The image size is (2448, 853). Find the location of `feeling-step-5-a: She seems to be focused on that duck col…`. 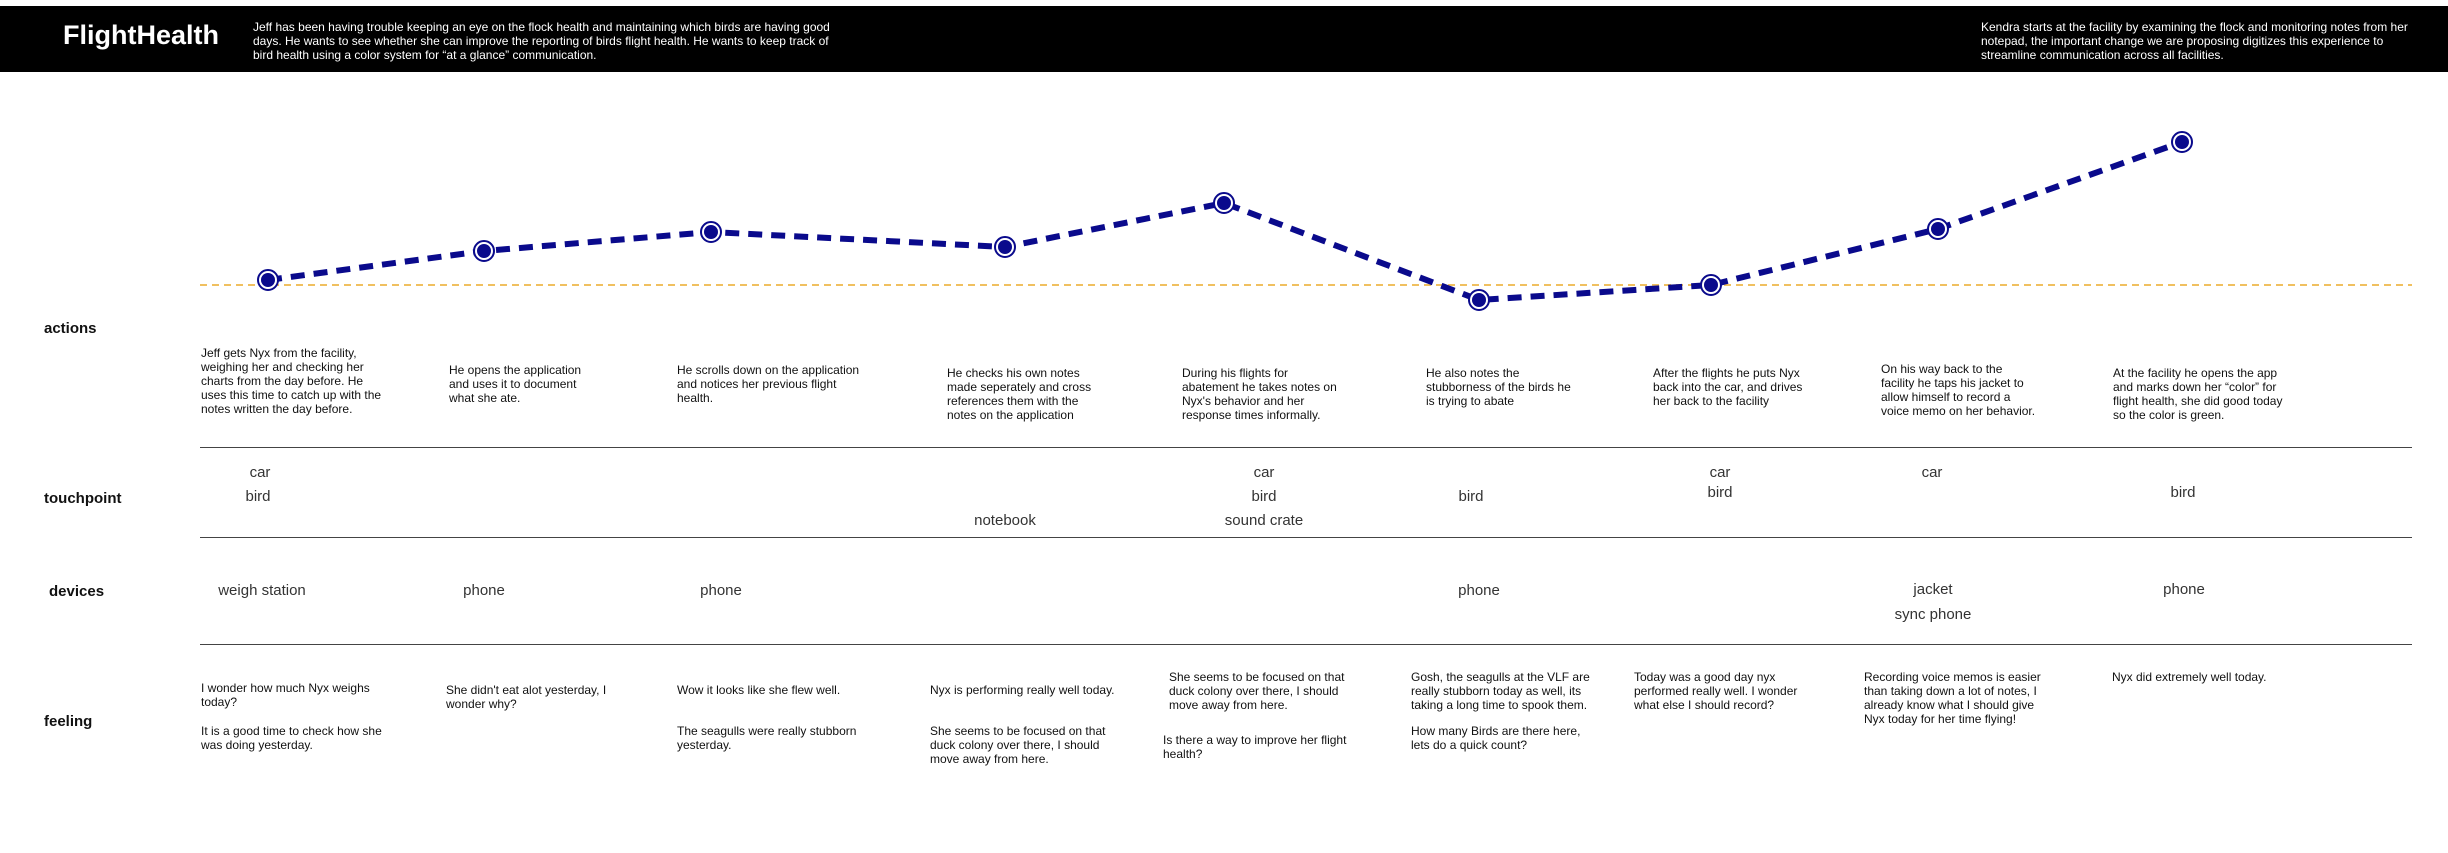

feeling-step-5-a: She seems to be focused on that duck col… is located at coordinates (1257, 691).